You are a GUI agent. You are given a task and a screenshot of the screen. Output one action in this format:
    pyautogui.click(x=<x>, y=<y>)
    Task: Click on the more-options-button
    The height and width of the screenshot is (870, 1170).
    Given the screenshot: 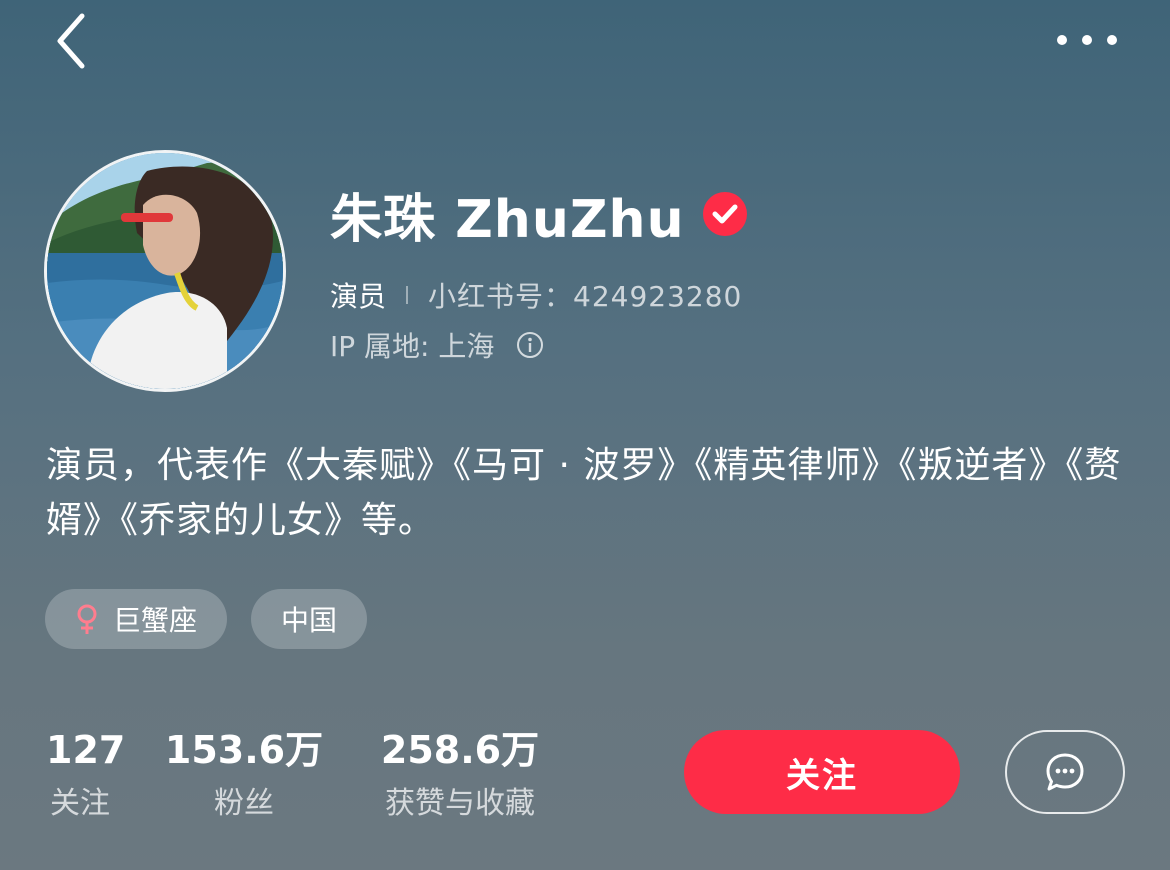 What is the action you would take?
    pyautogui.click(x=1087, y=40)
    